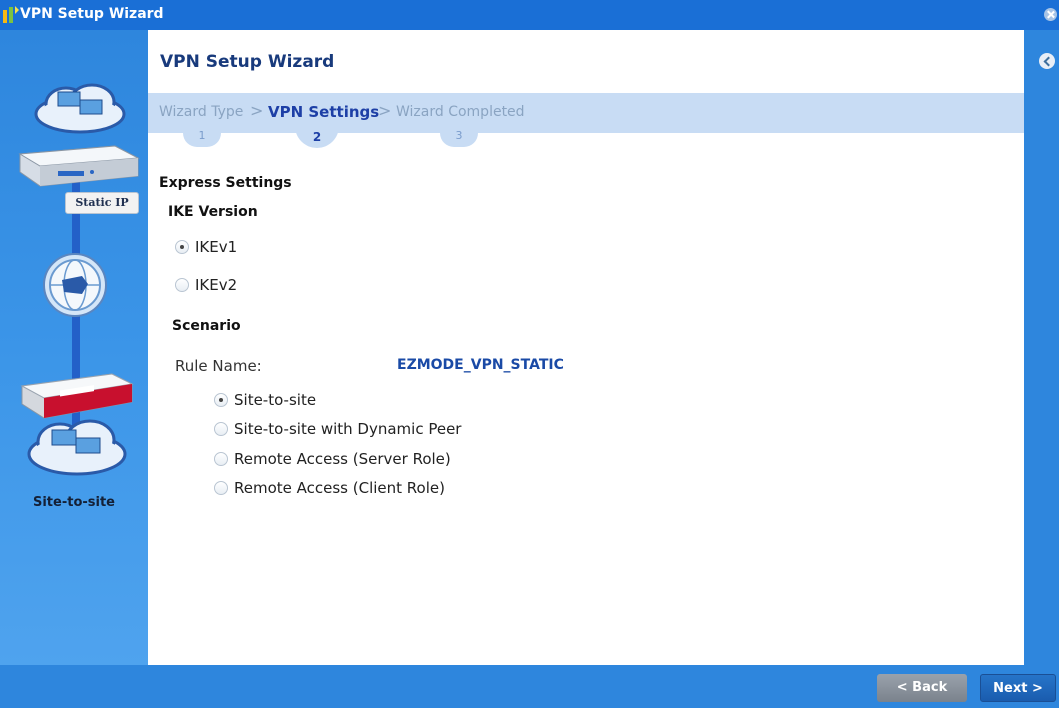 This screenshot has width=1059, height=708. What do you see at coordinates (11, 14) in the screenshot?
I see `wizard-icon` at bounding box center [11, 14].